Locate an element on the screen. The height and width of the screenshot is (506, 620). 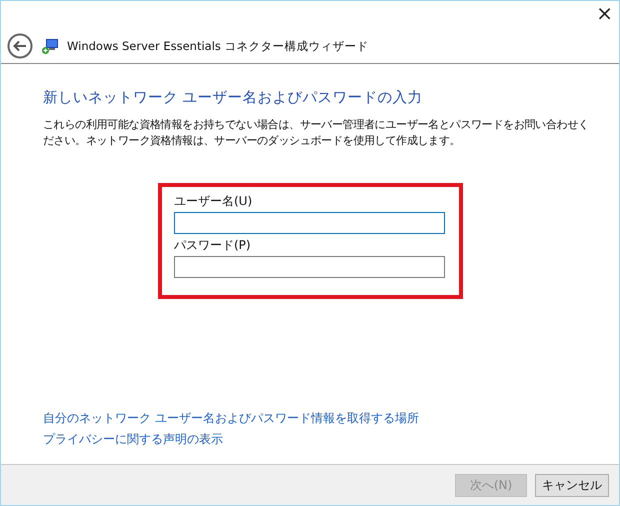
link: プライバシーに関する声明の表示 is located at coordinates (133, 439).